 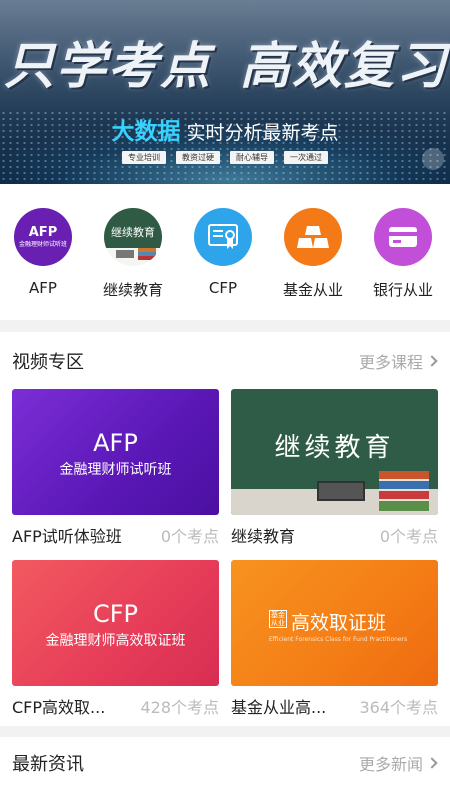 I want to click on banner-slogan-right: 高效复习, so click(x=344, y=66).